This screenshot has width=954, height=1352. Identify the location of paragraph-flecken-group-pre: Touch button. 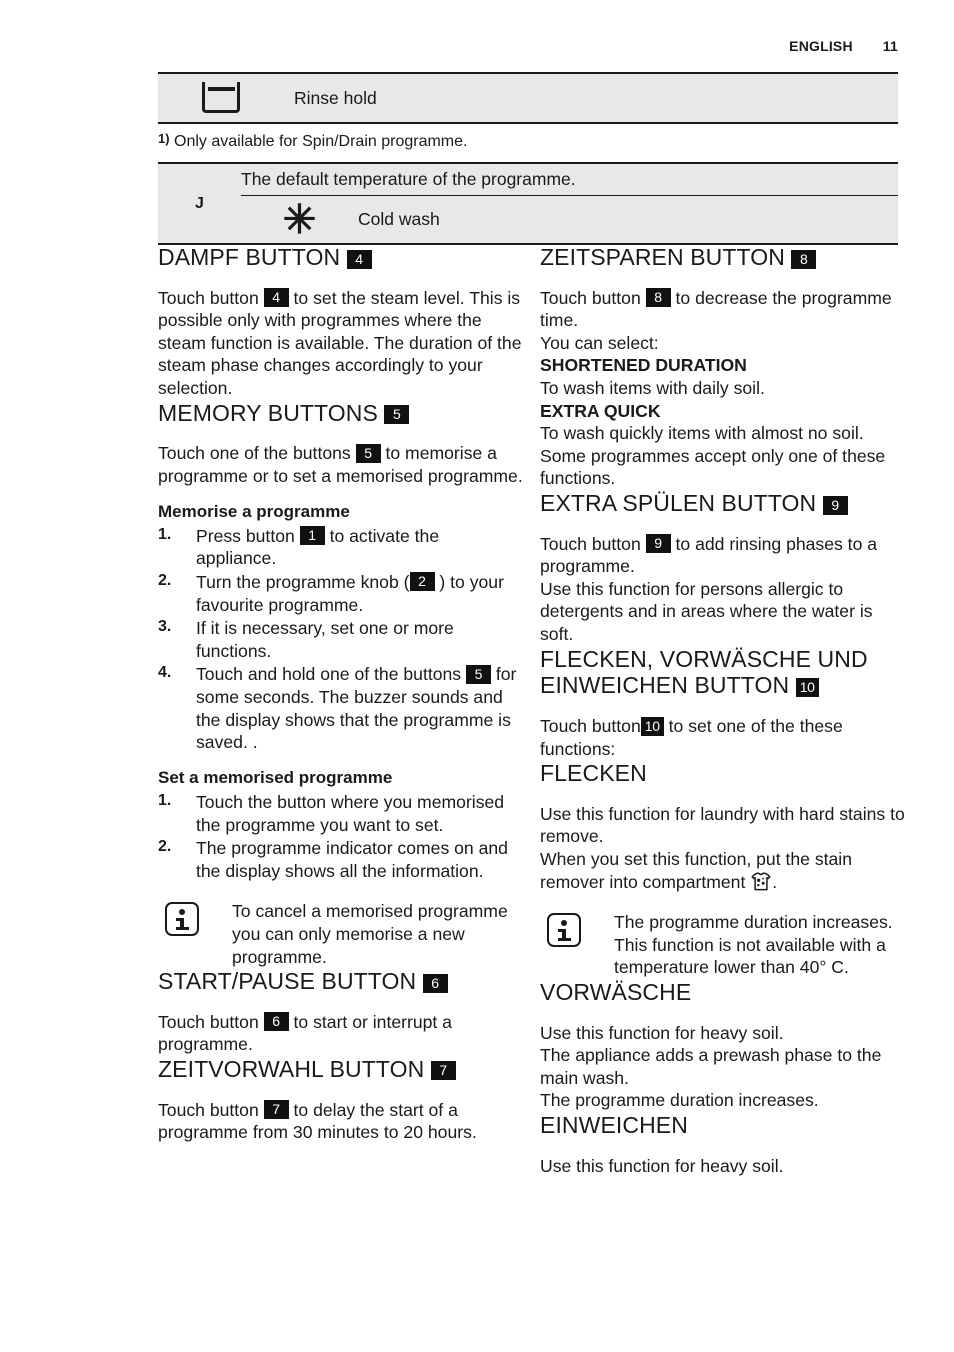
(590, 726).